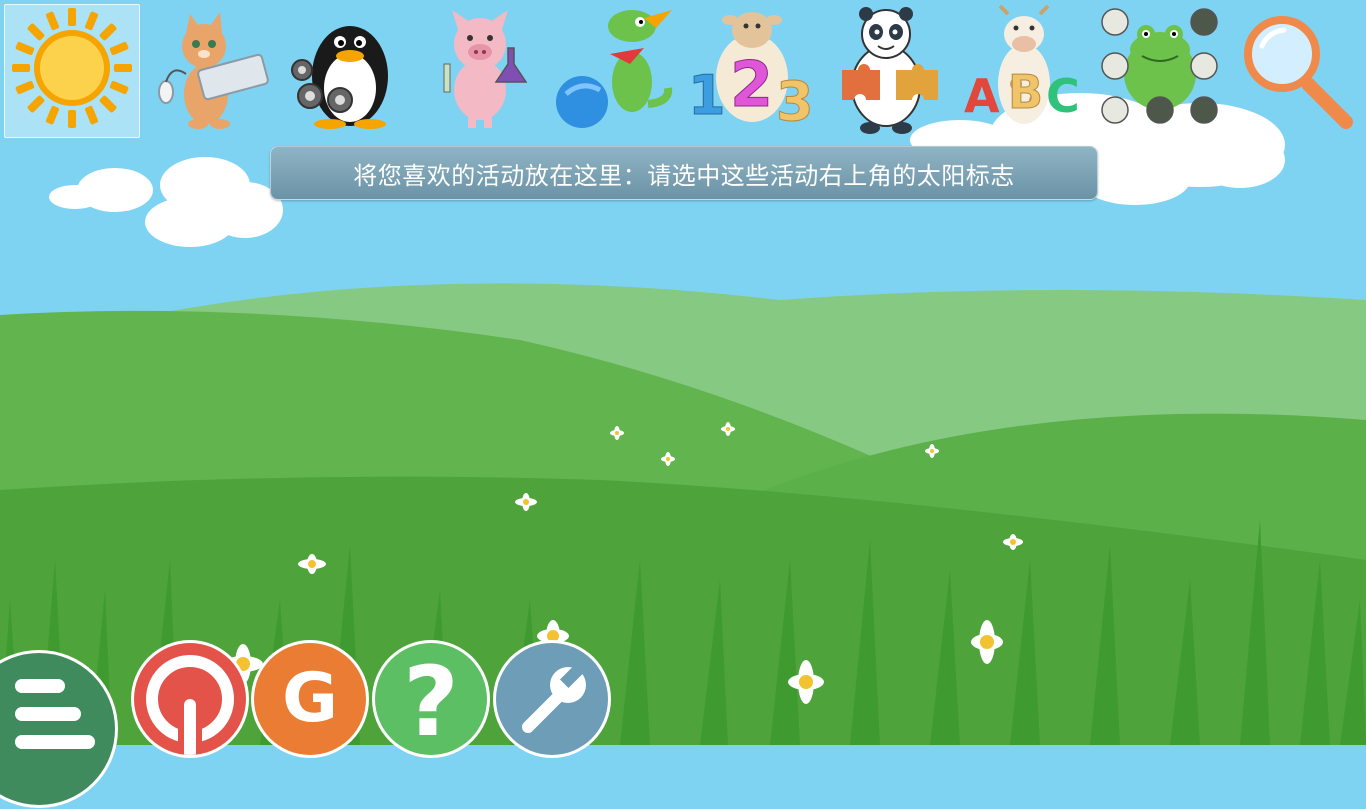 This screenshot has height=809, width=1366. Describe the element at coordinates (1063, 96) in the screenshot. I see `svg-text: C` at that location.